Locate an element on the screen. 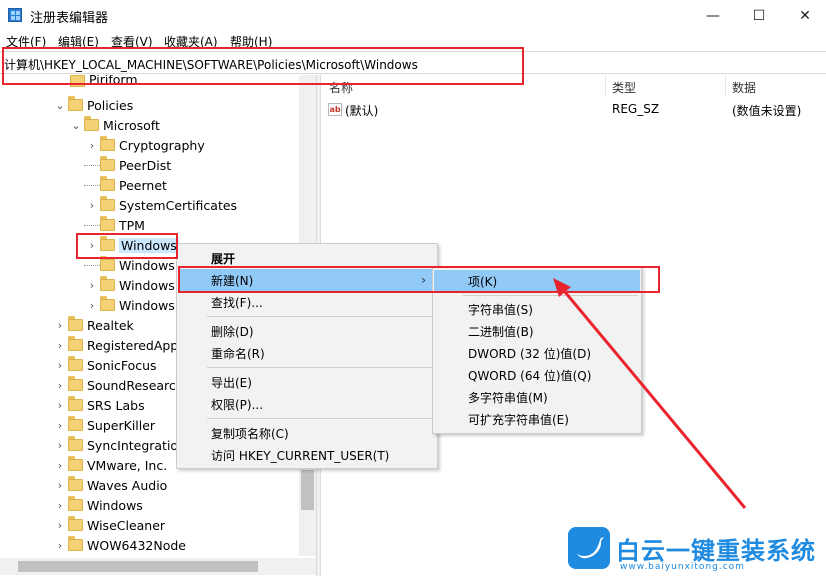  maximize-button: ☐ is located at coordinates (759, 15).